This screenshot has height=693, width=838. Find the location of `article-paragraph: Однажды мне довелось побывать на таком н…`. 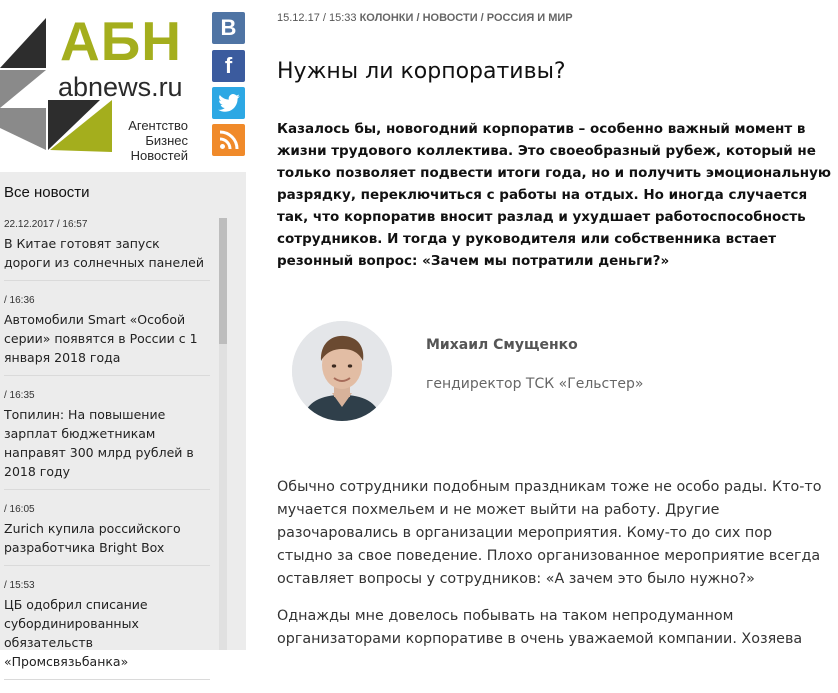

article-paragraph: Однажды мне довелось побывать на таком н… is located at coordinates (540, 627).